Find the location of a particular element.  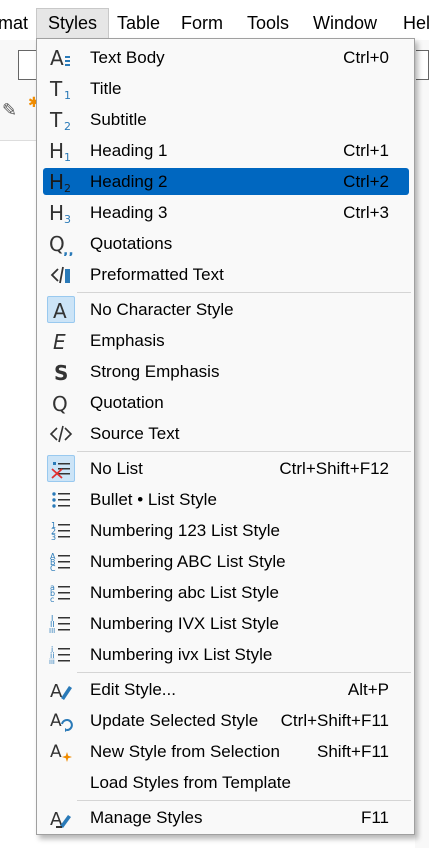

menu-item-no-character-style: A No Character Style is located at coordinates (226, 309).